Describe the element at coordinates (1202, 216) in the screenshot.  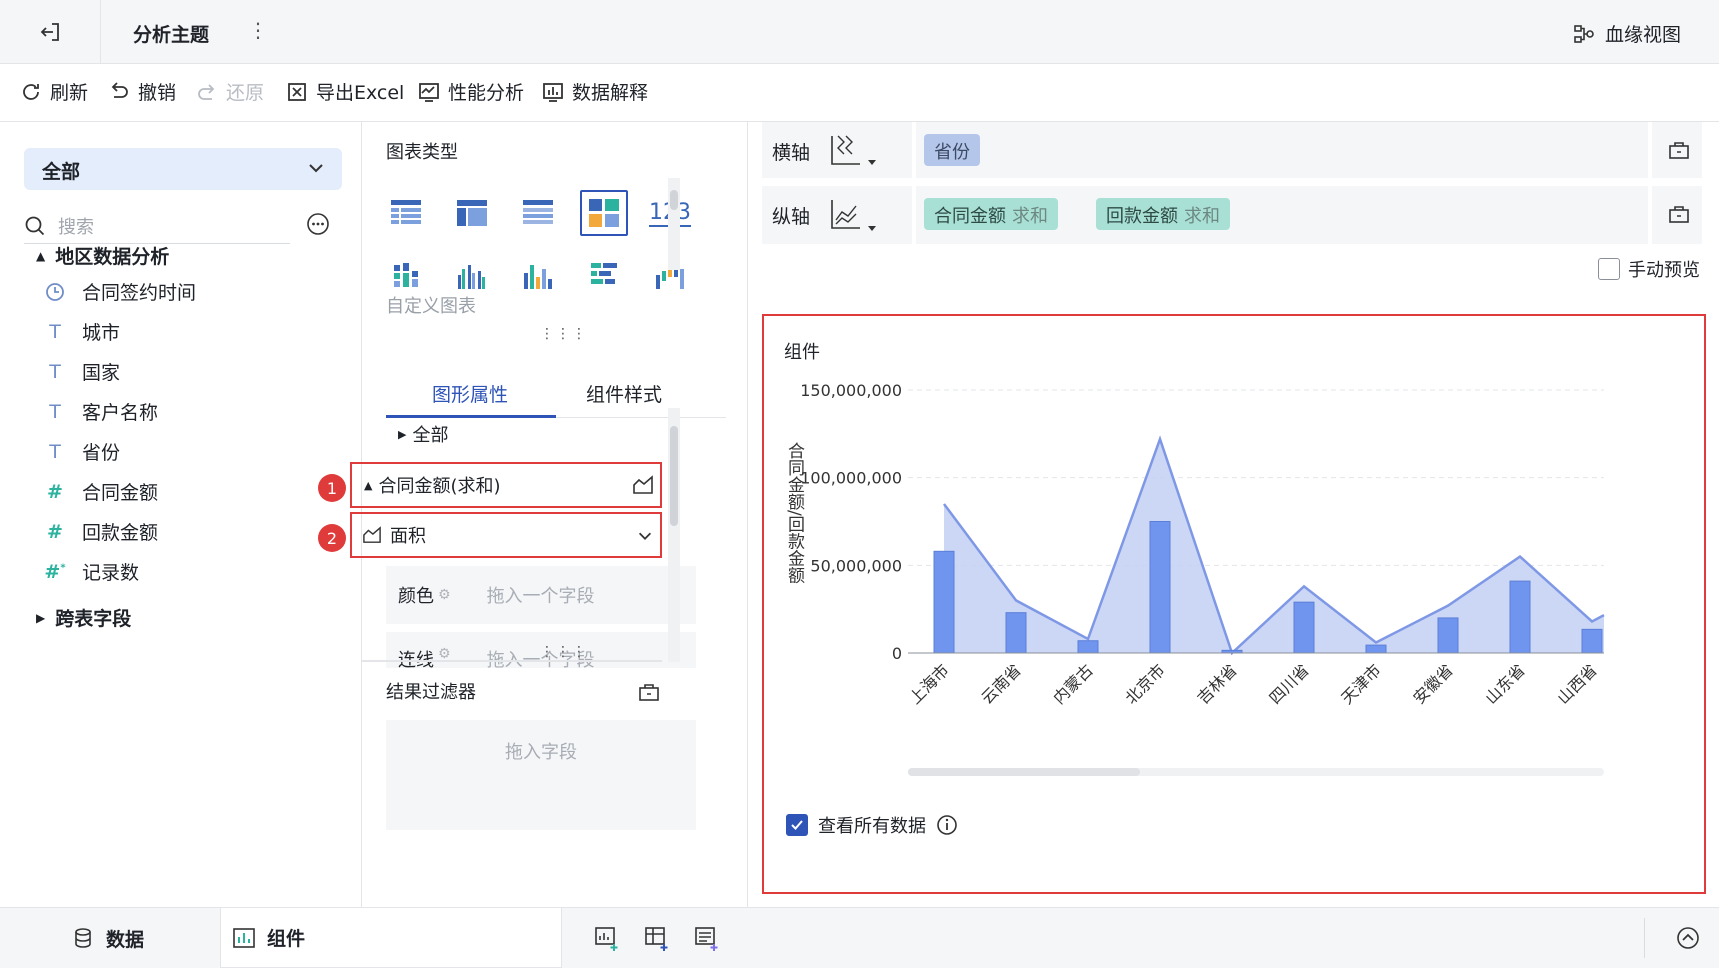
I see `chip-aggregation: 求和` at that location.